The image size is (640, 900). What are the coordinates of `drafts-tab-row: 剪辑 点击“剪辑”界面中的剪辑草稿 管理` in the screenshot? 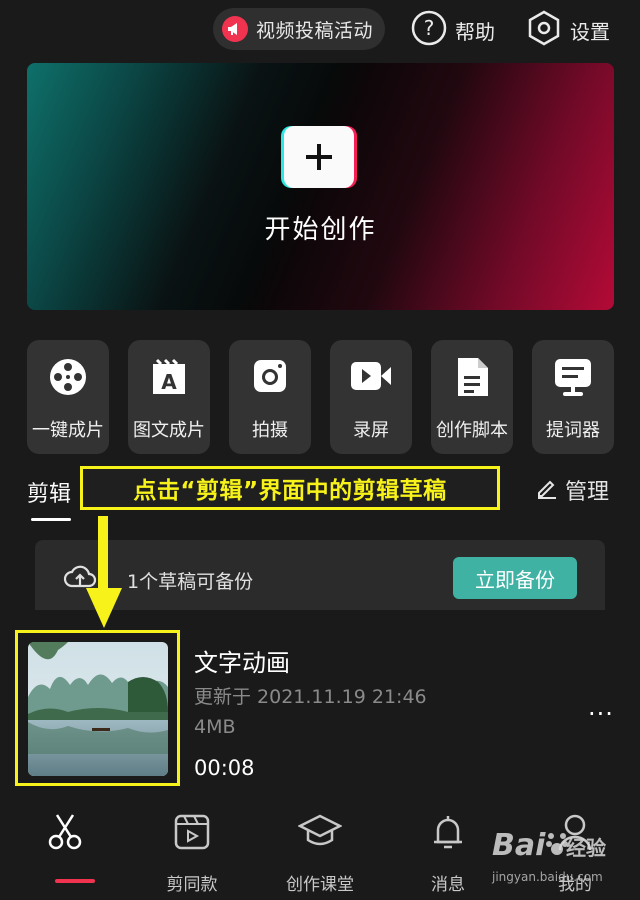 It's located at (320, 491).